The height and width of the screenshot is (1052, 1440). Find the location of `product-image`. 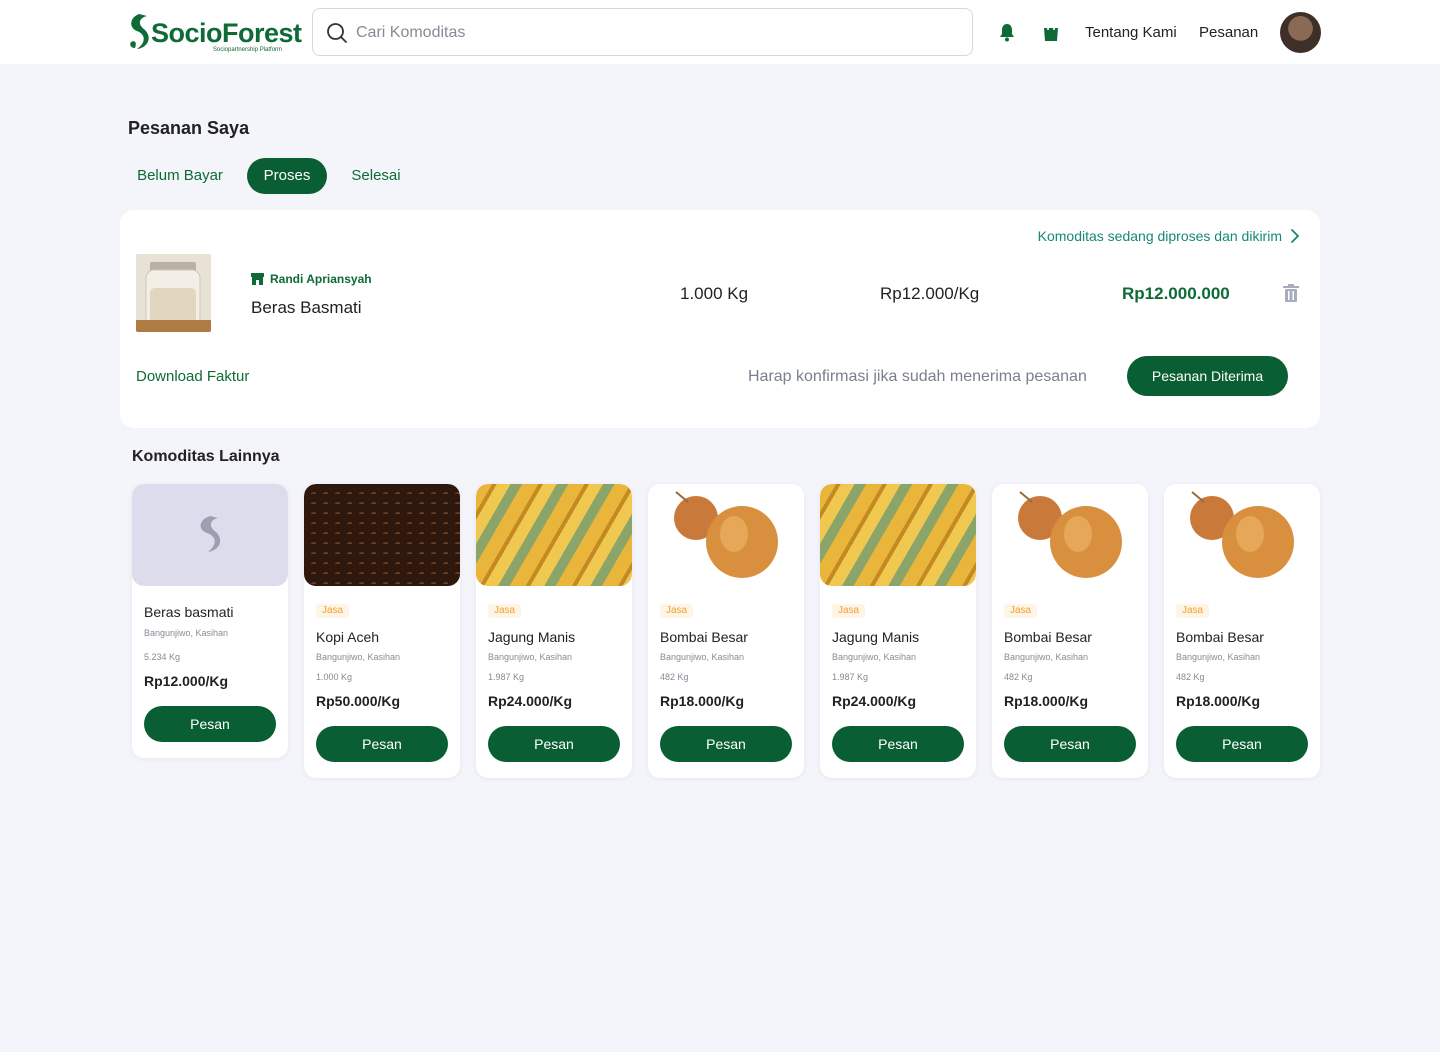

product-image is located at coordinates (173, 293).